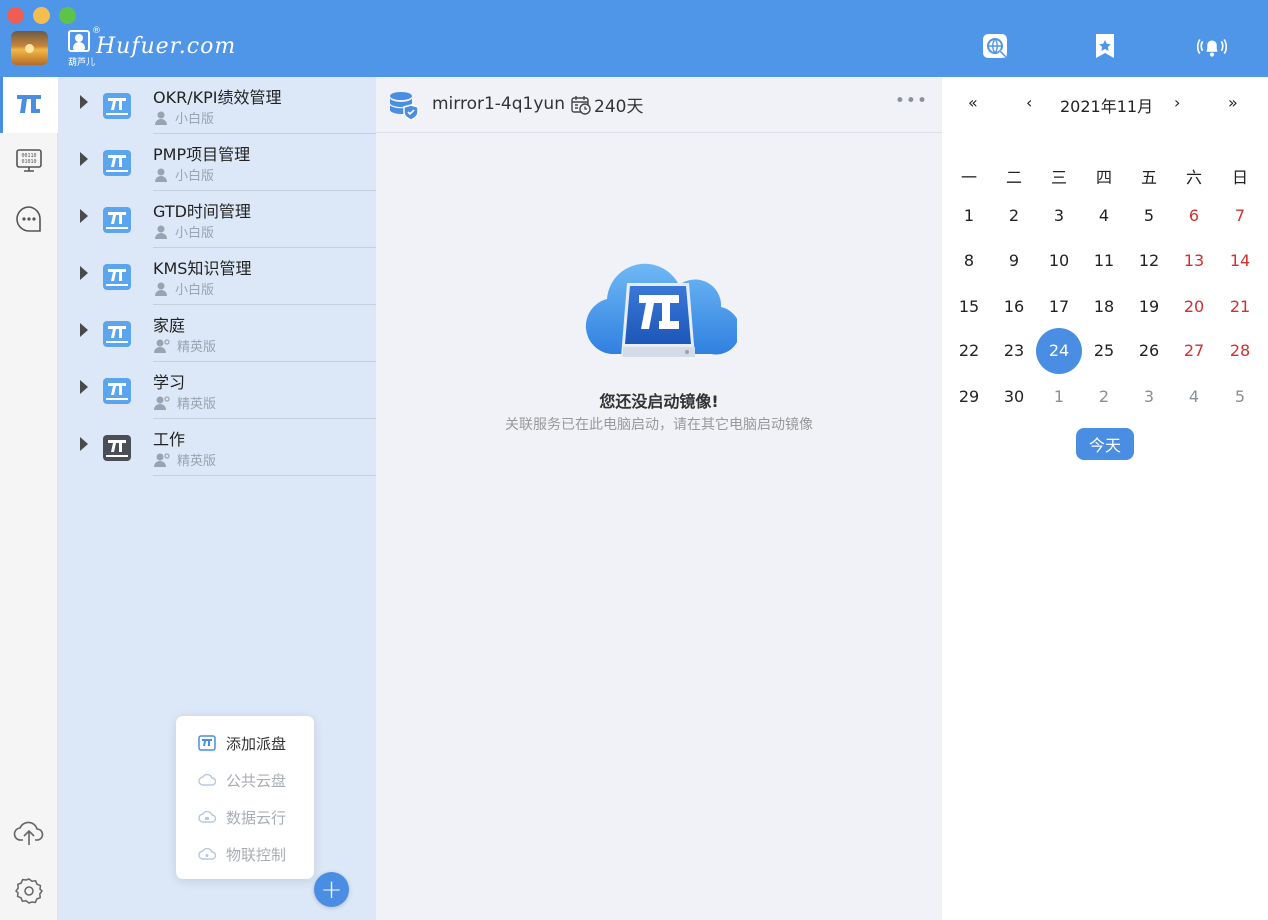 The width and height of the screenshot is (1268, 920). What do you see at coordinates (659, 425) in the screenshot?
I see `empty-state-description: 关联服务已在此电脑启动，请在其它电脑启动镜像` at bounding box center [659, 425].